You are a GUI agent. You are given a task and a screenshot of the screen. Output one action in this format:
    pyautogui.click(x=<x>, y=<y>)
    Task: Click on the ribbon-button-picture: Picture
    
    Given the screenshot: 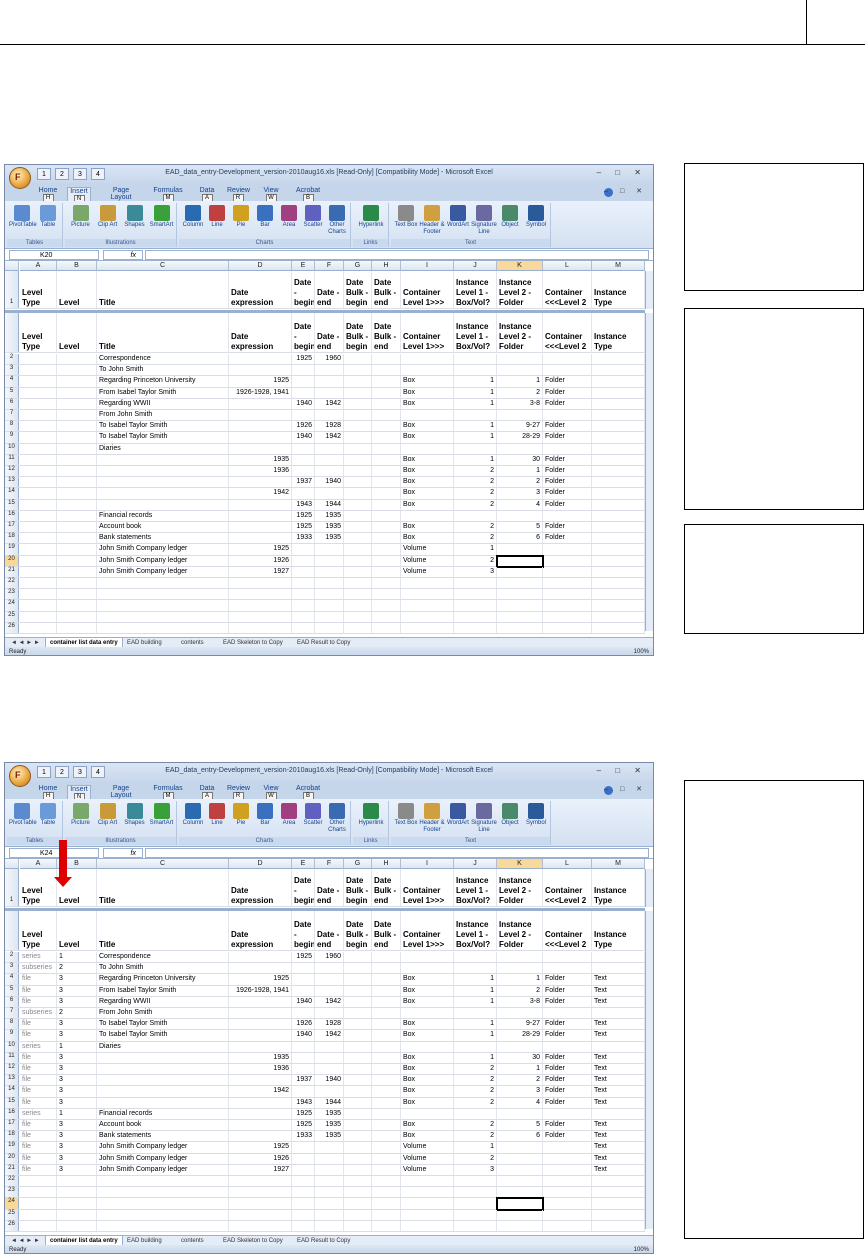 What is the action you would take?
    pyautogui.click(x=80, y=217)
    